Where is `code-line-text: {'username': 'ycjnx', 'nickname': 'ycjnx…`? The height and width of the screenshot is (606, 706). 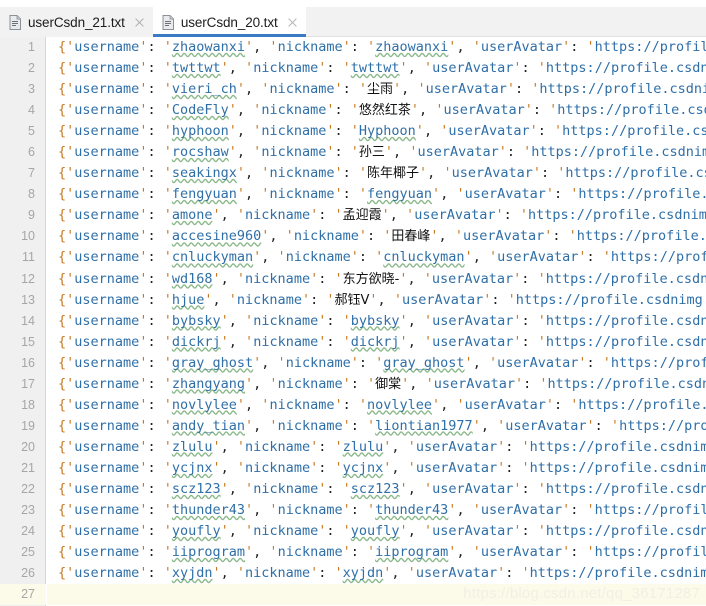 code-line-text: {'username': 'ycjnx', 'nickname': 'ycjnx… is located at coordinates (382, 467).